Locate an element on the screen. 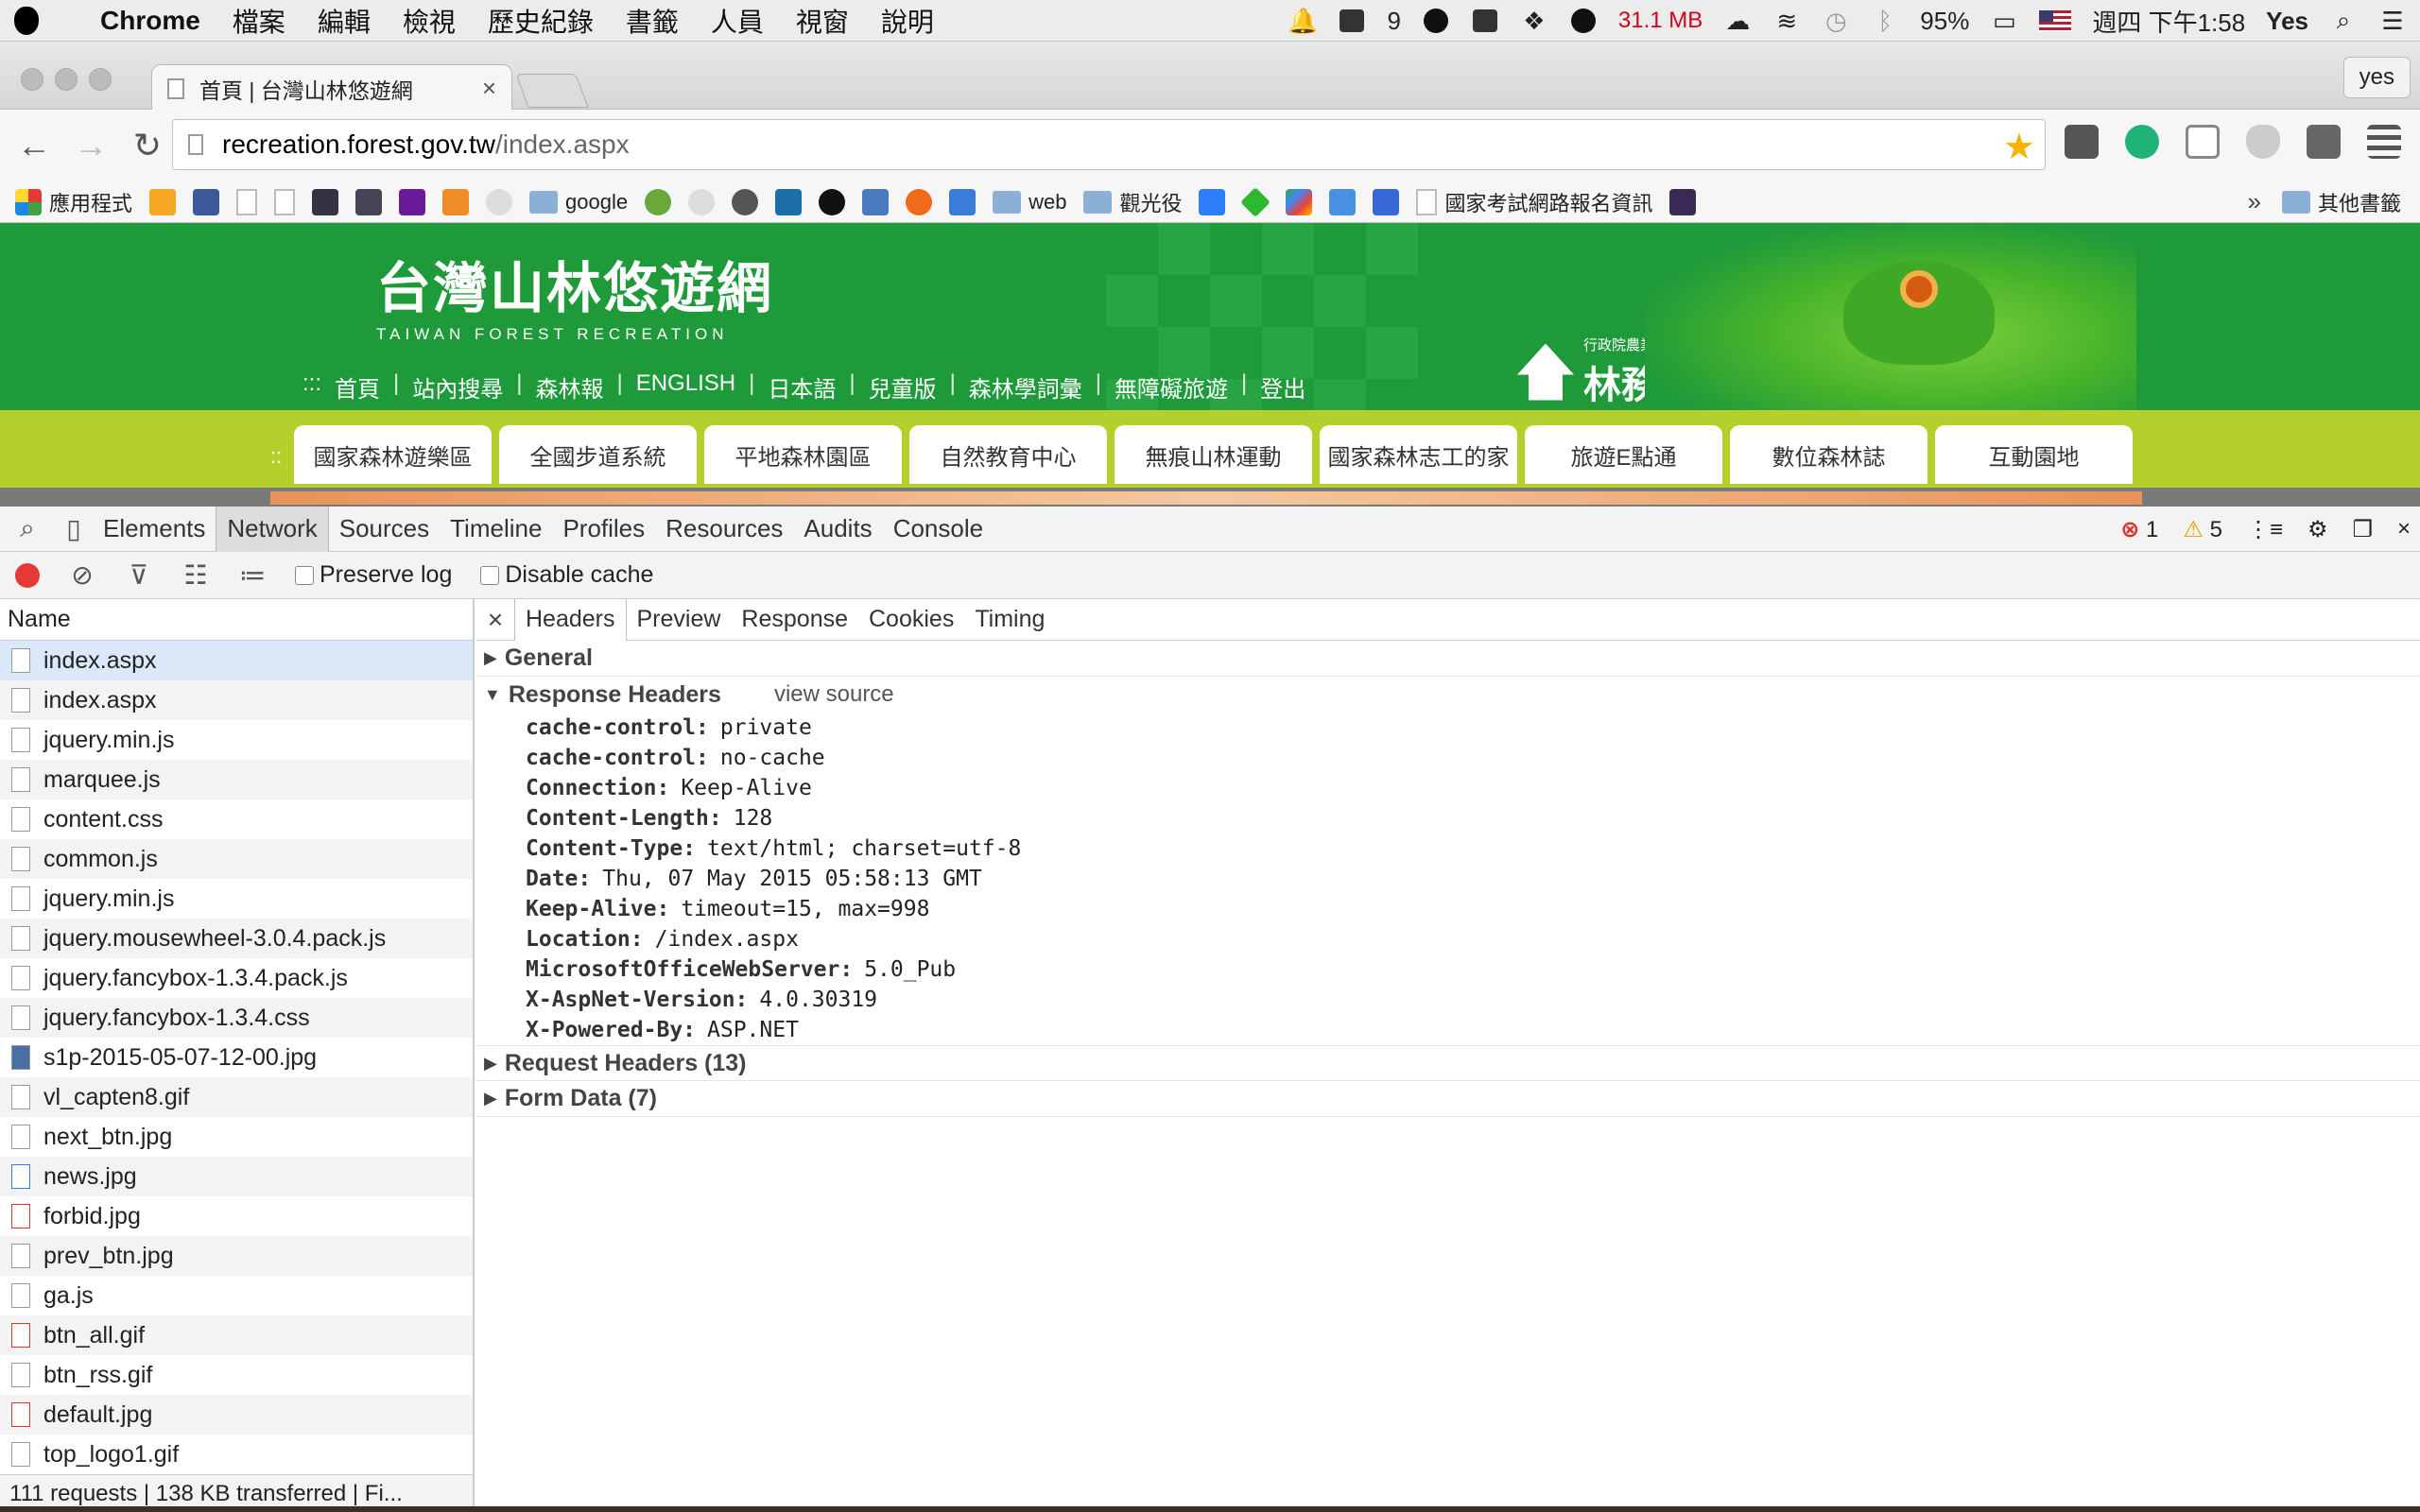 This screenshot has width=2420, height=1512. section-general: ▶ General is located at coordinates (1448, 659).